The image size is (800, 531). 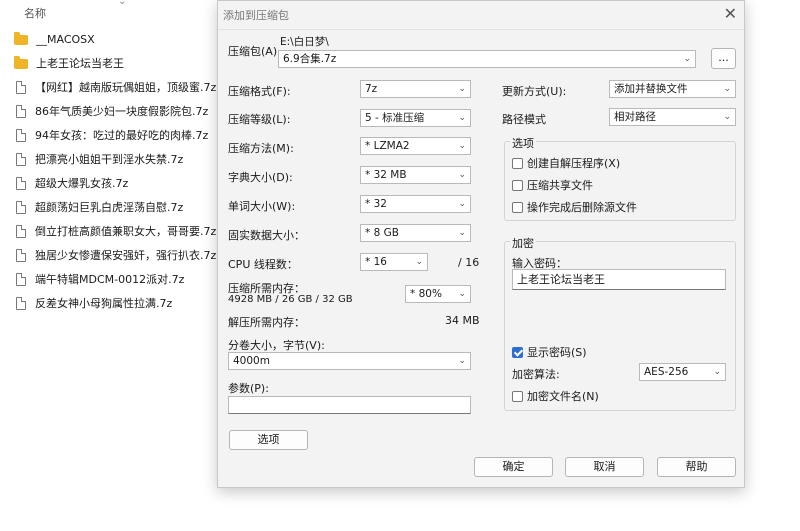 I want to click on update-value: 添加并替换文件, so click(x=651, y=89).